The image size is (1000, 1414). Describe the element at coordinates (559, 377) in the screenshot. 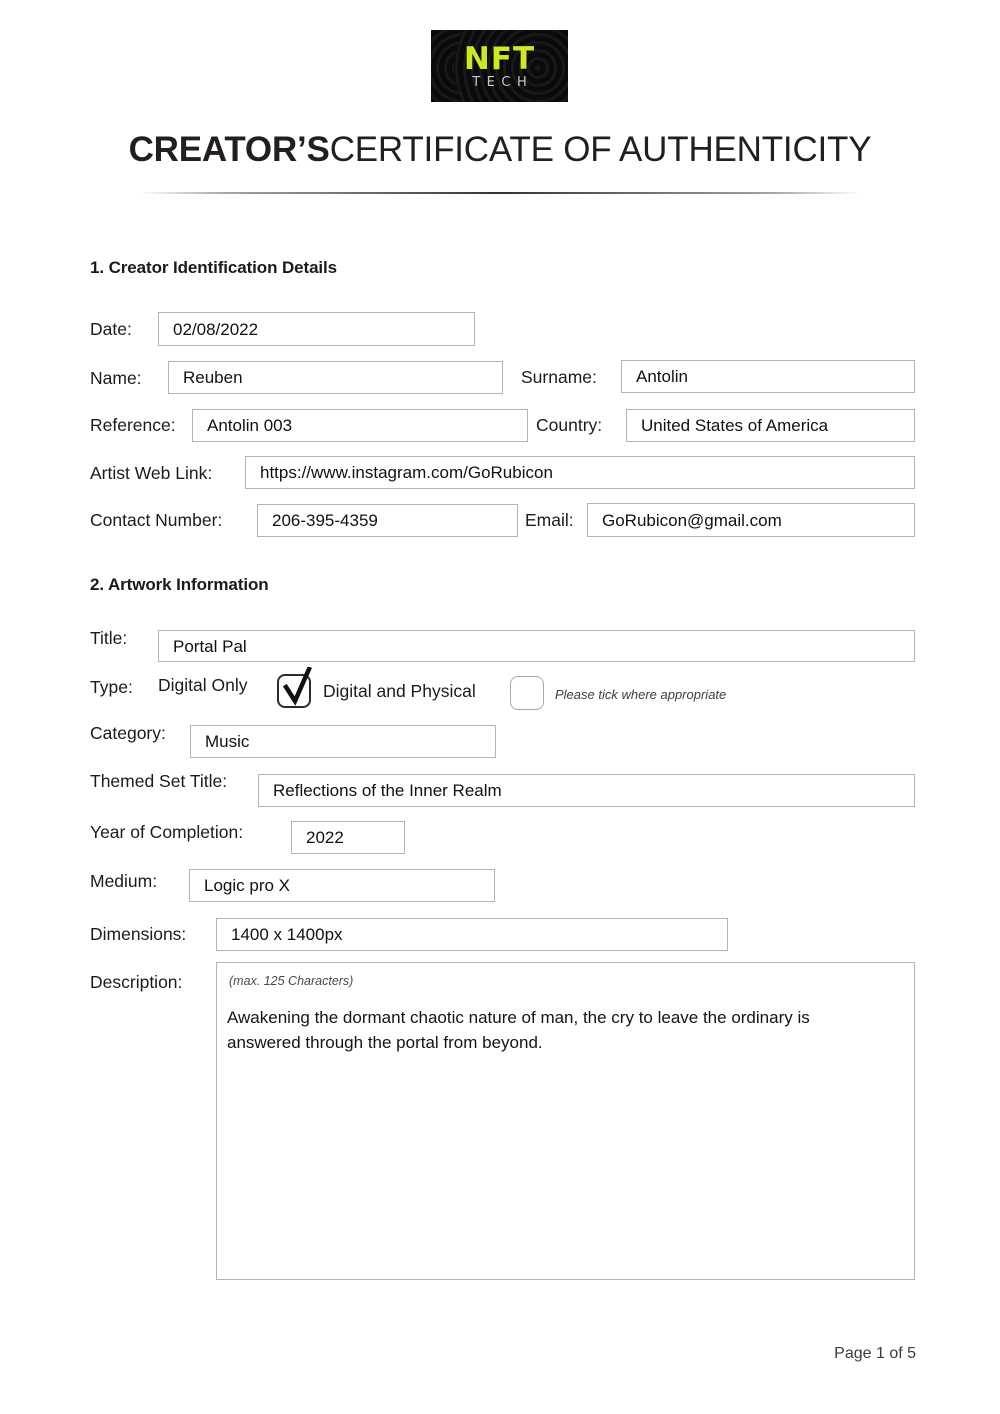

I see `surname-label: Surname:` at that location.